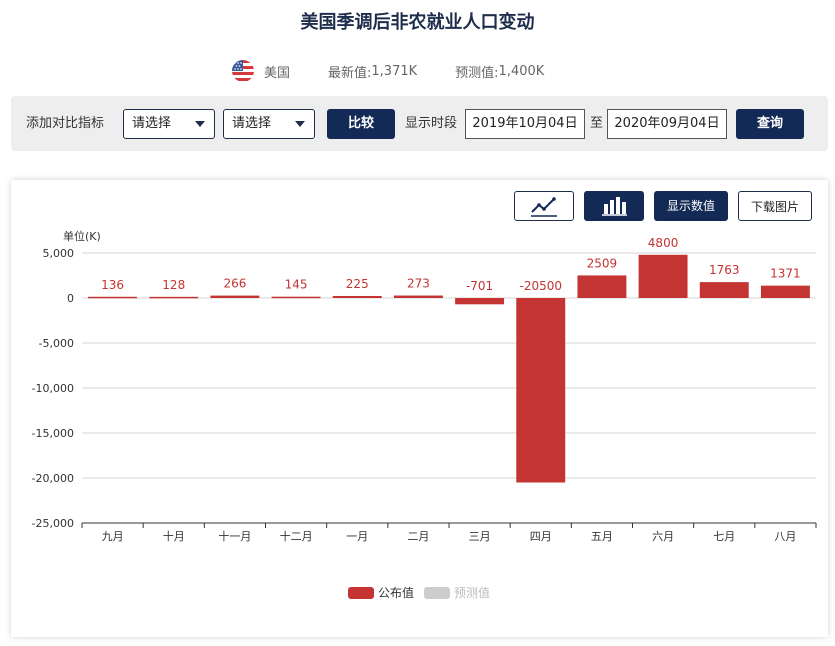 Image resolution: width=835 pixels, height=646 pixels. Describe the element at coordinates (296, 536) in the screenshot. I see `x-tick-label: 十二月` at that location.